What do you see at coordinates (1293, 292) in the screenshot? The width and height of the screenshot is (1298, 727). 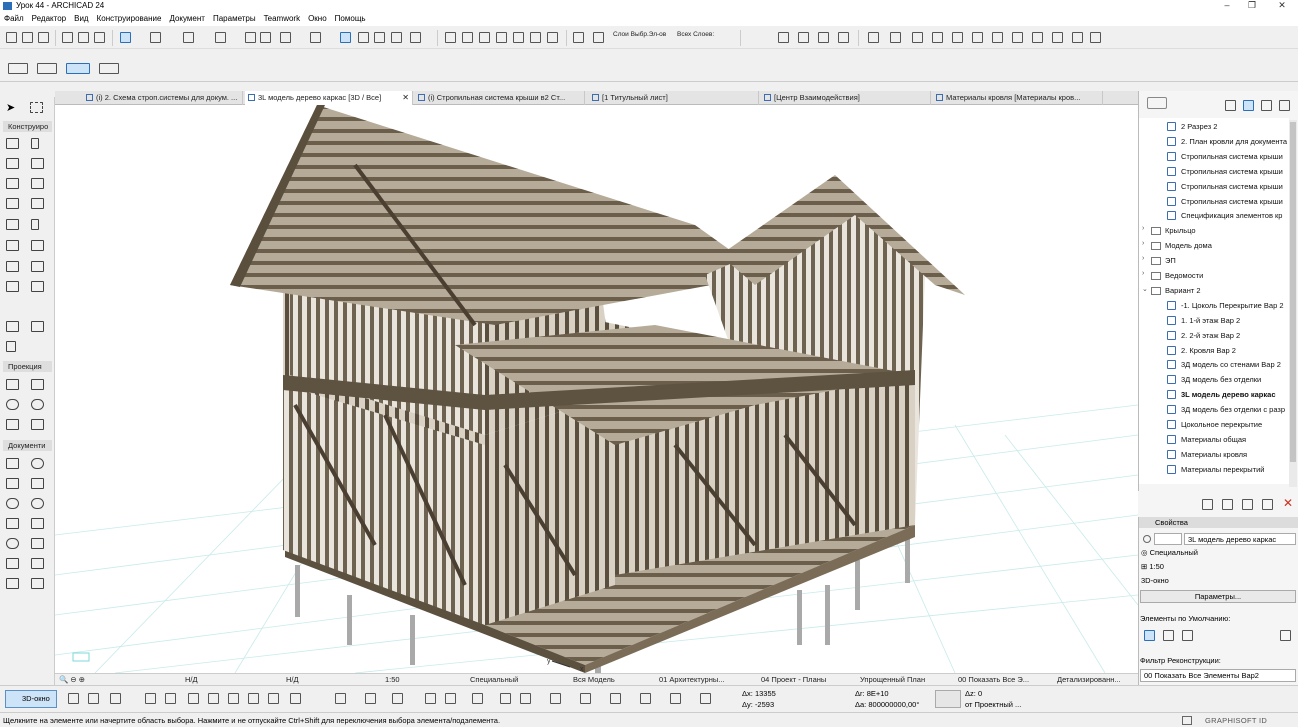 I see `navigator-scroll-thumb` at bounding box center [1293, 292].